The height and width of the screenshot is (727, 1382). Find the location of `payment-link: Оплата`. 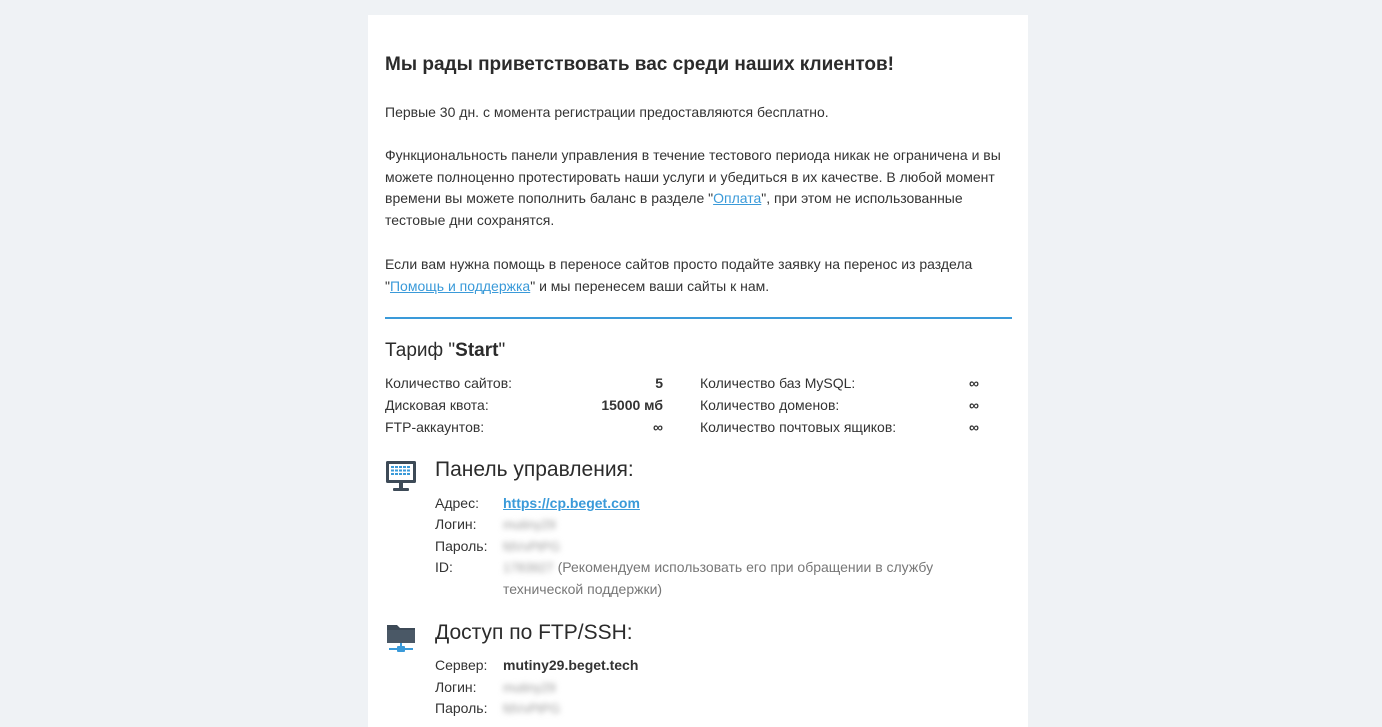

payment-link: Оплата is located at coordinates (737, 198).